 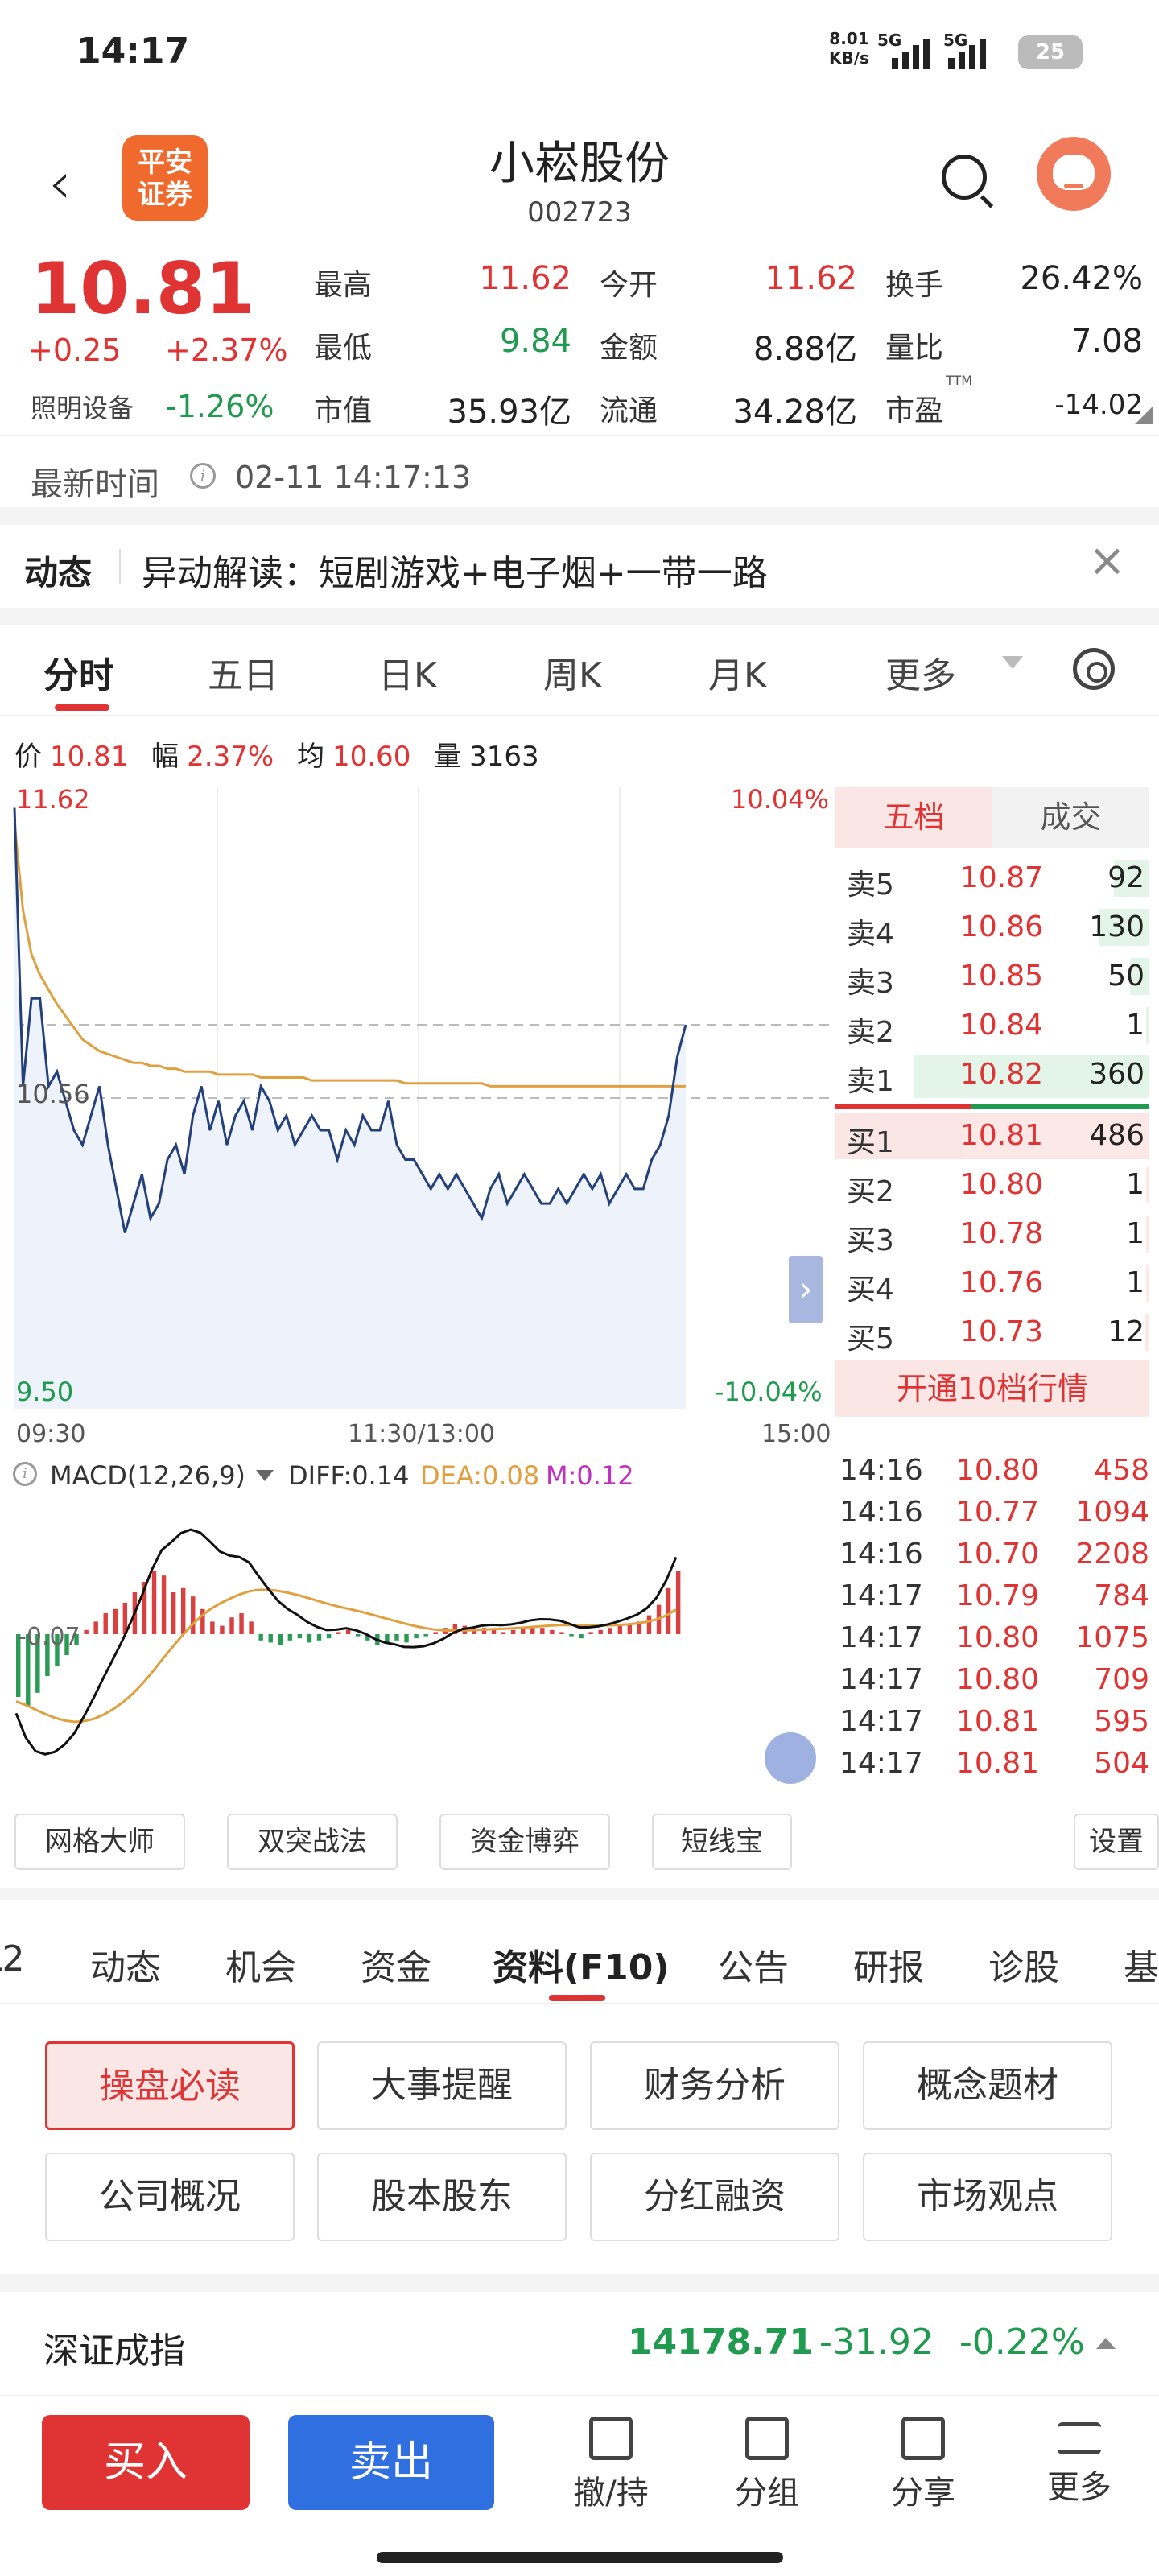 What do you see at coordinates (992, 927) in the screenshot?
I see `ask-row: 卖4 10.86 130` at bounding box center [992, 927].